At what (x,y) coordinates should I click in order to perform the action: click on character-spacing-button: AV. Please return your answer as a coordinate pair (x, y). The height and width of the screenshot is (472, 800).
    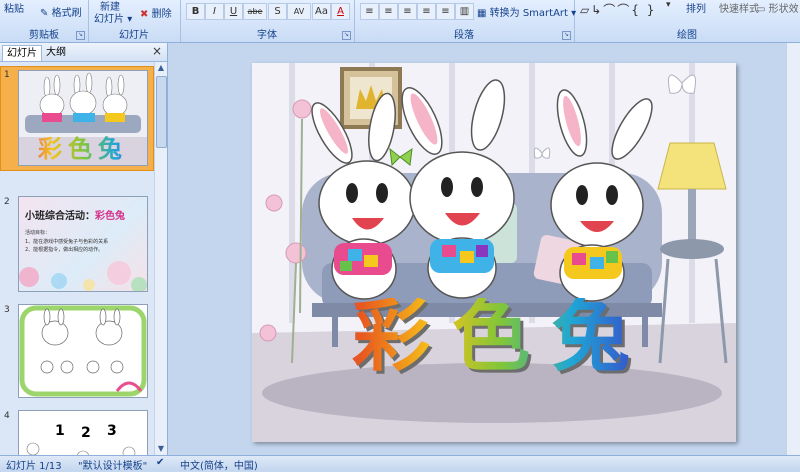
    Looking at the image, I should click on (299, 11).